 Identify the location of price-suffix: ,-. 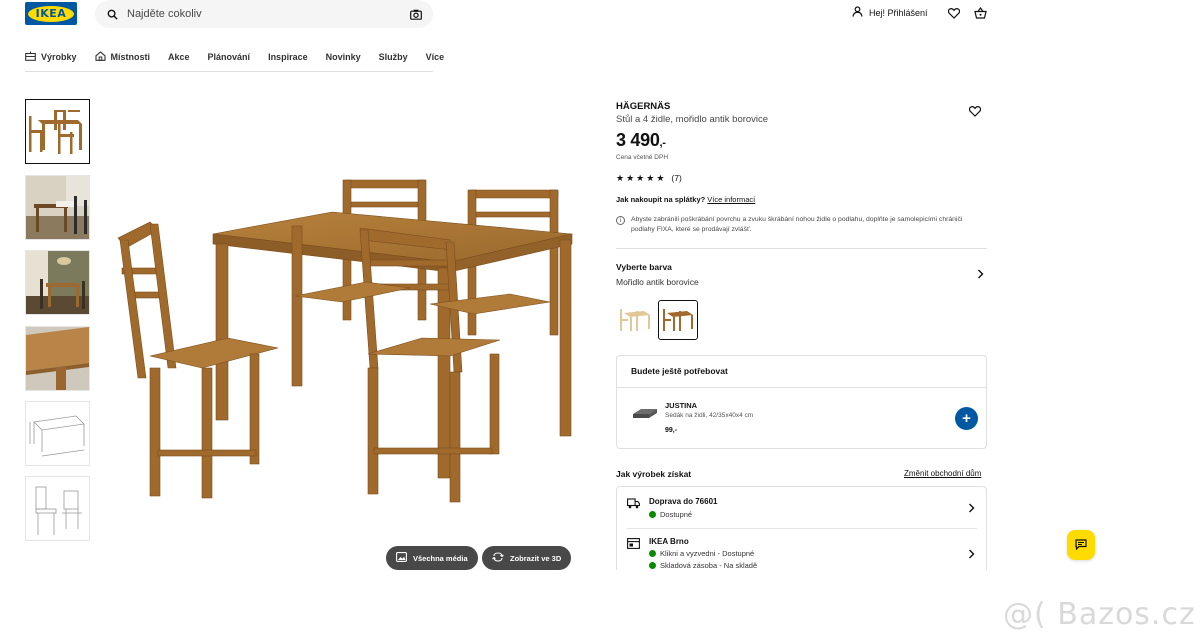
(662, 143).